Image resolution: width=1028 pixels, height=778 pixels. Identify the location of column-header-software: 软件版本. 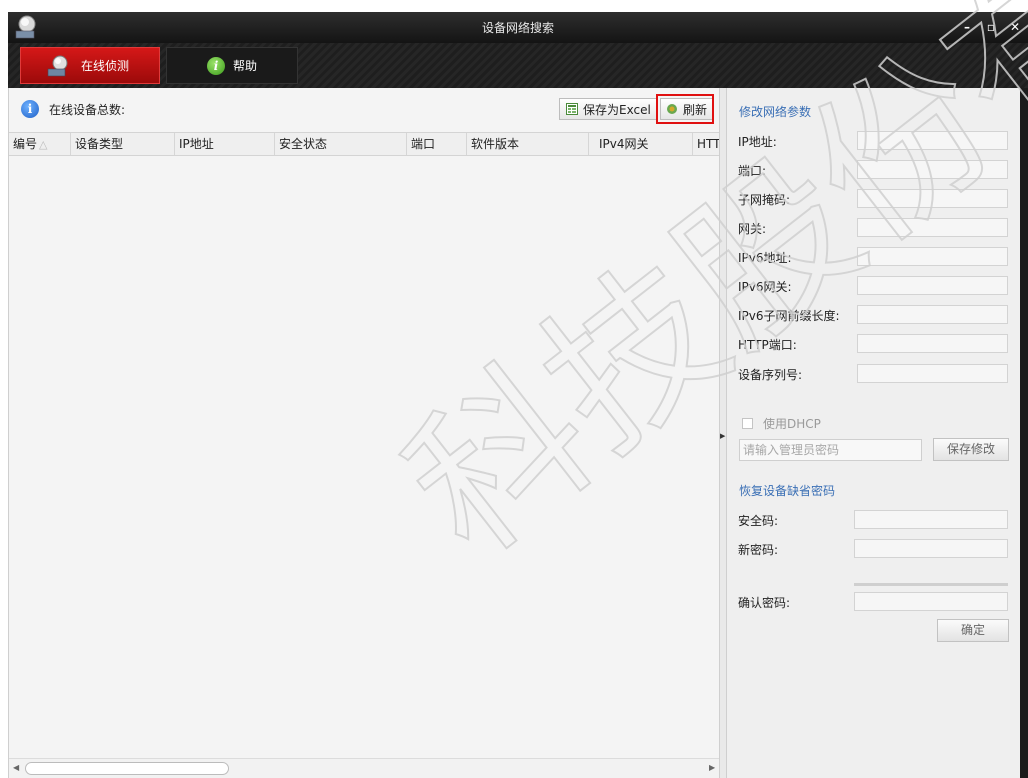
(528, 144).